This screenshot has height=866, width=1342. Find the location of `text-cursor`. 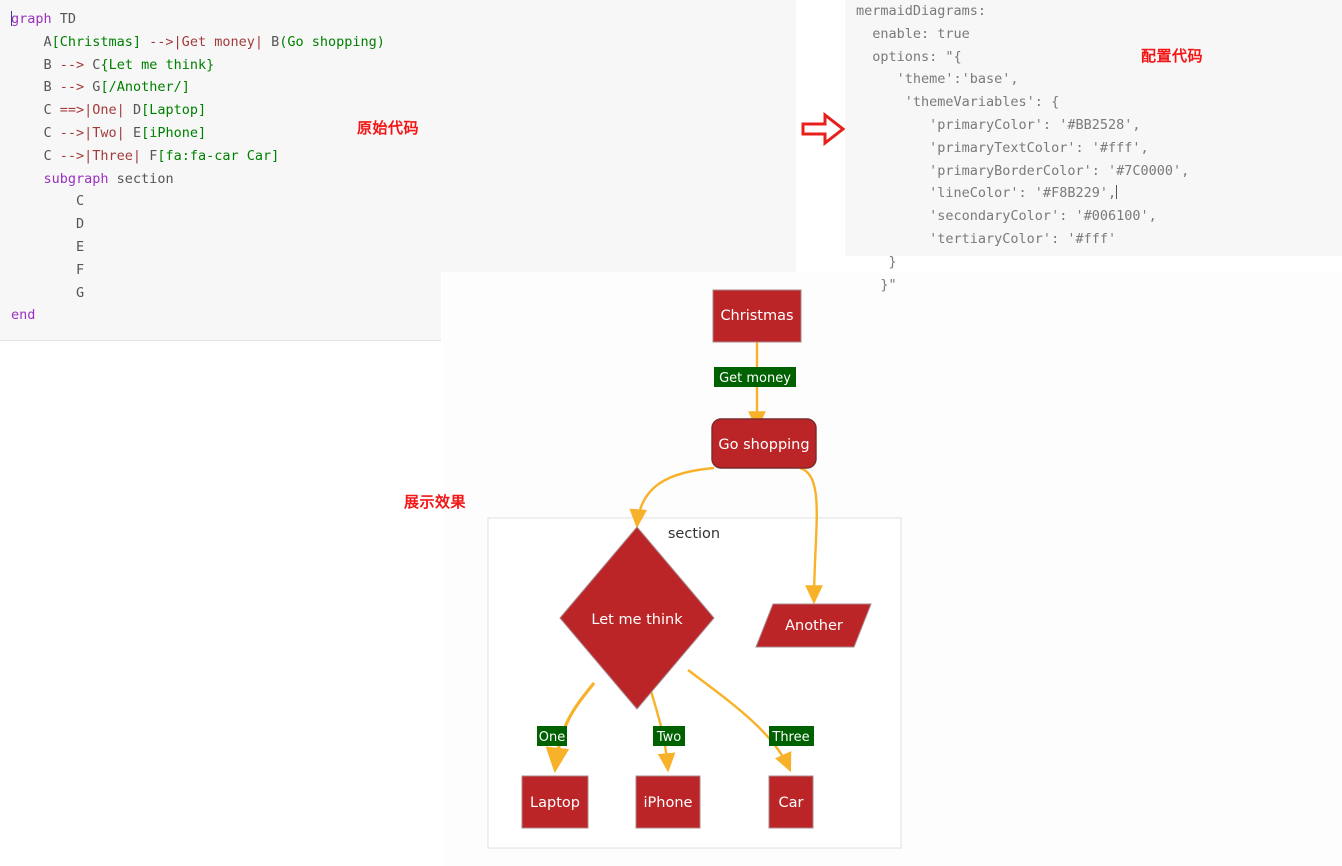

text-cursor is located at coordinates (1117, 192).